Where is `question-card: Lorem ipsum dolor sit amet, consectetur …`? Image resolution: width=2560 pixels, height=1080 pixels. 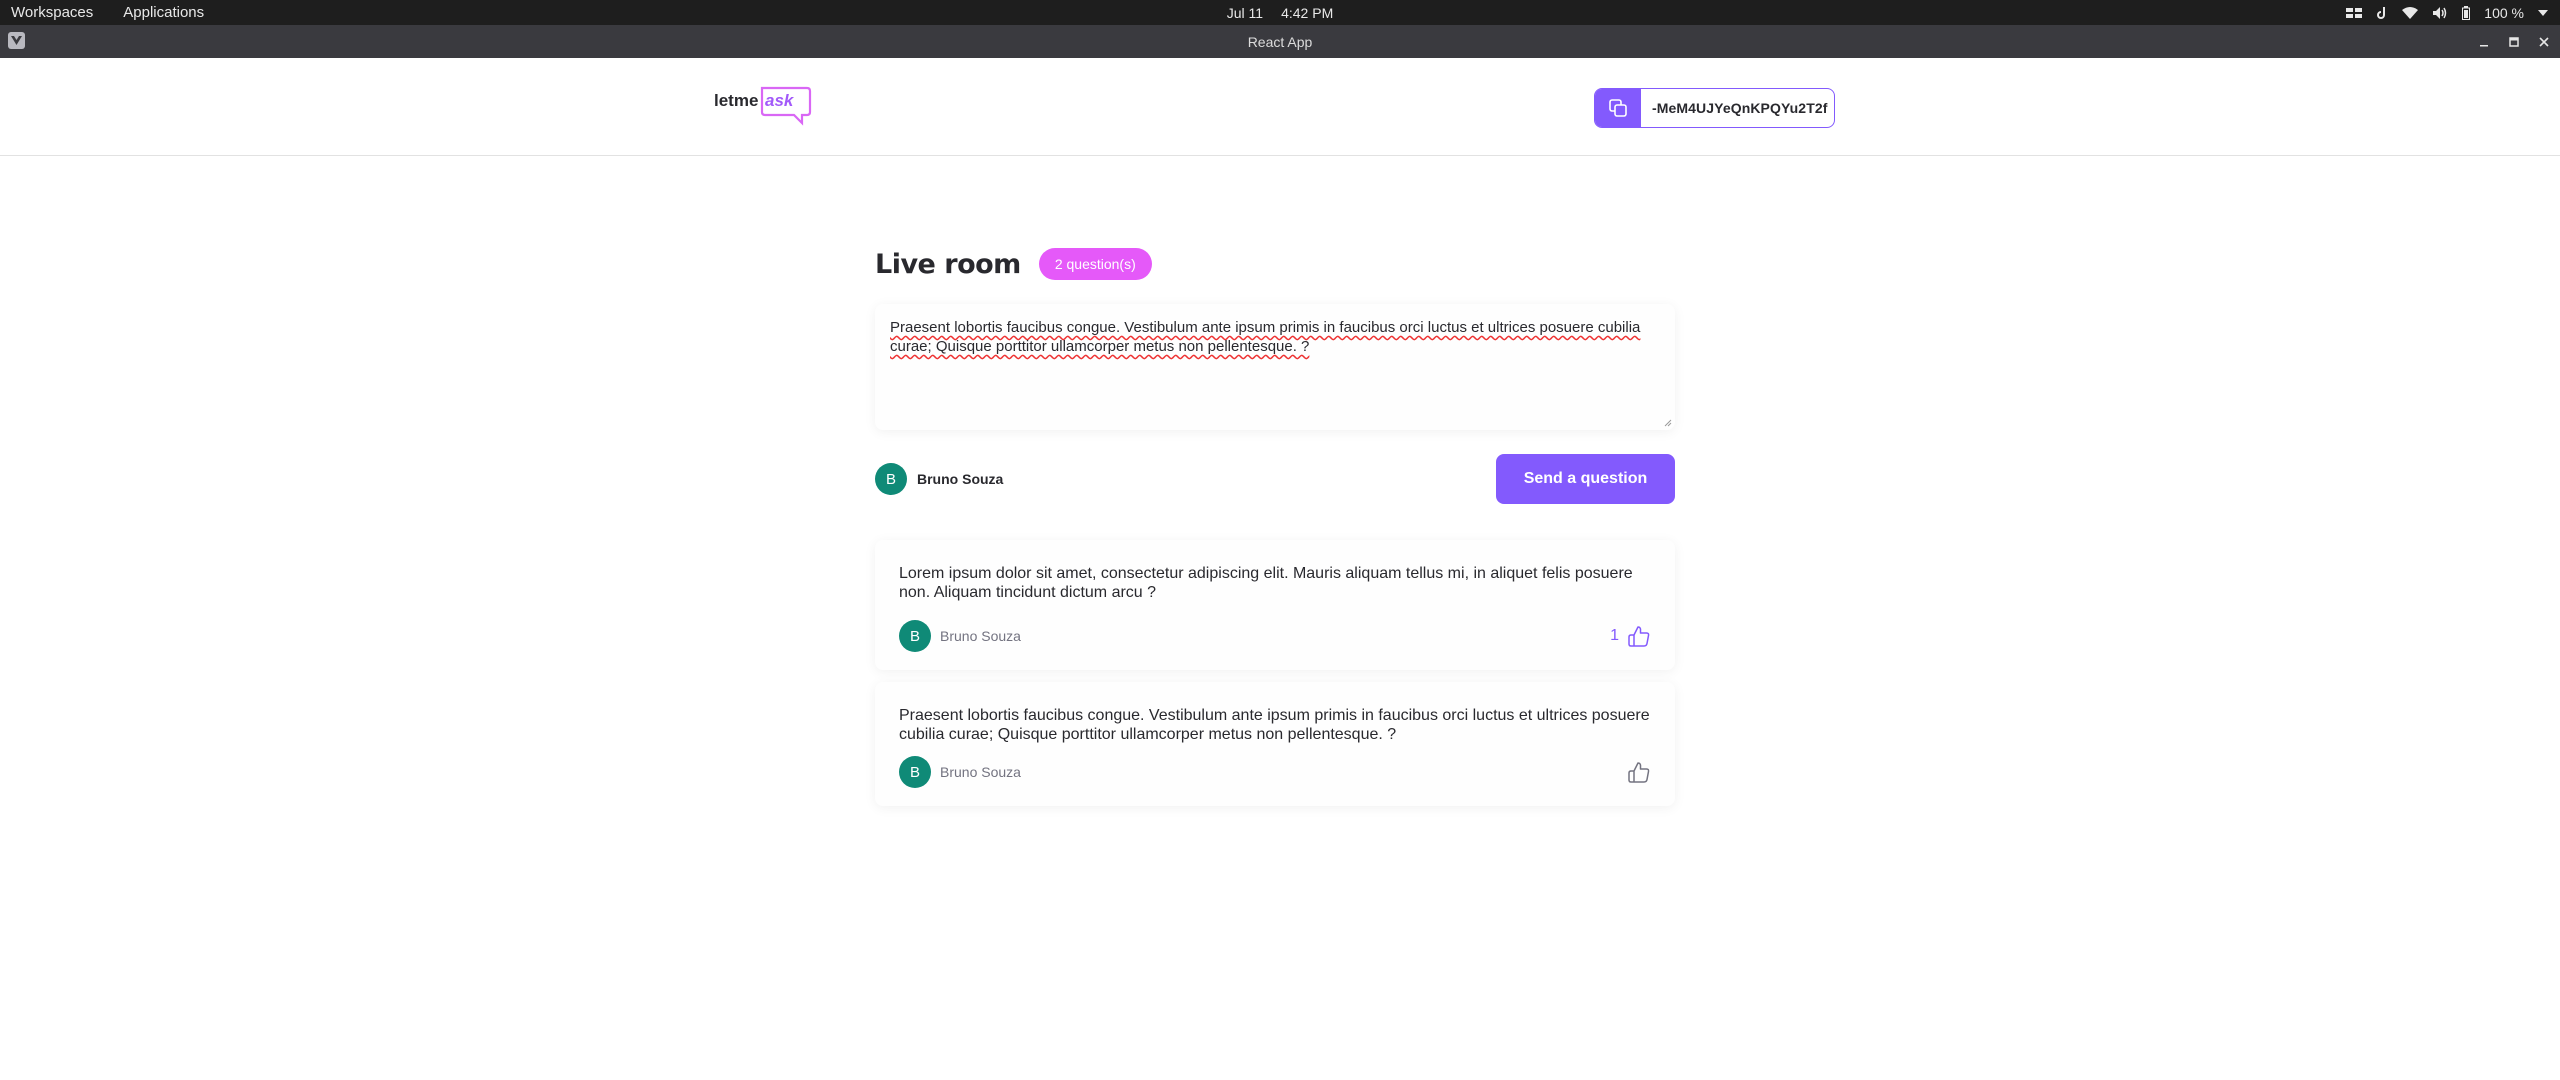 question-card: Lorem ipsum dolor sit amet, consectetur … is located at coordinates (1275, 605).